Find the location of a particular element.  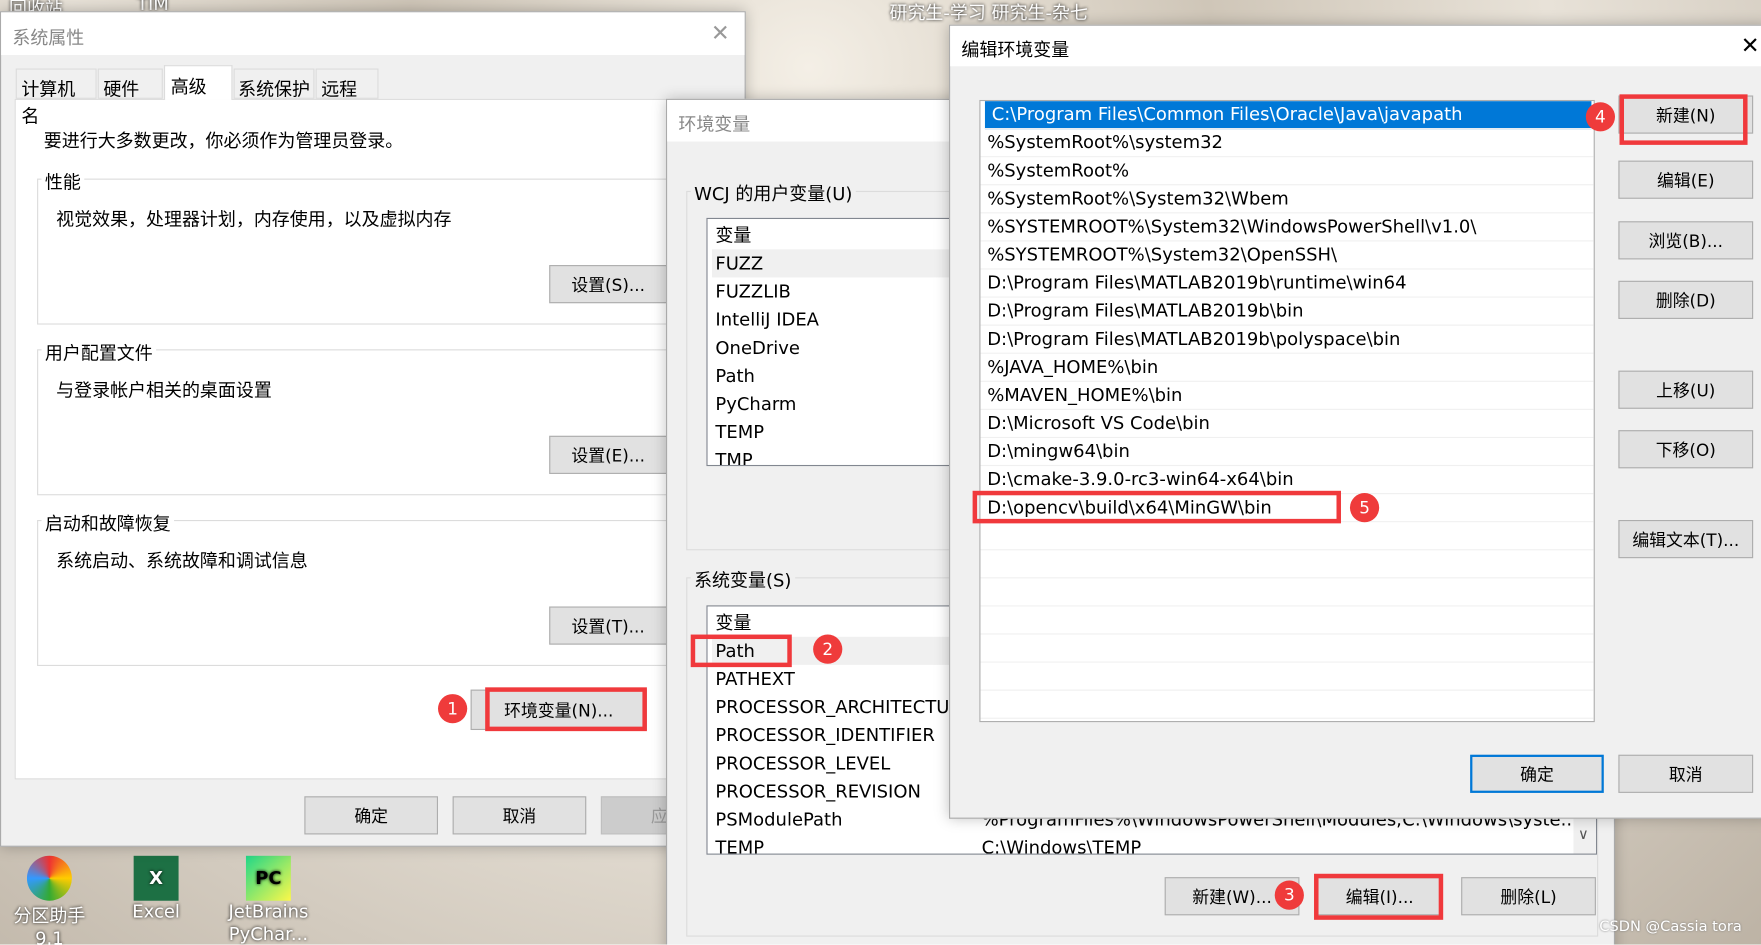

variable-value: C:\Windows\TEMP is located at coordinates (1061, 845).